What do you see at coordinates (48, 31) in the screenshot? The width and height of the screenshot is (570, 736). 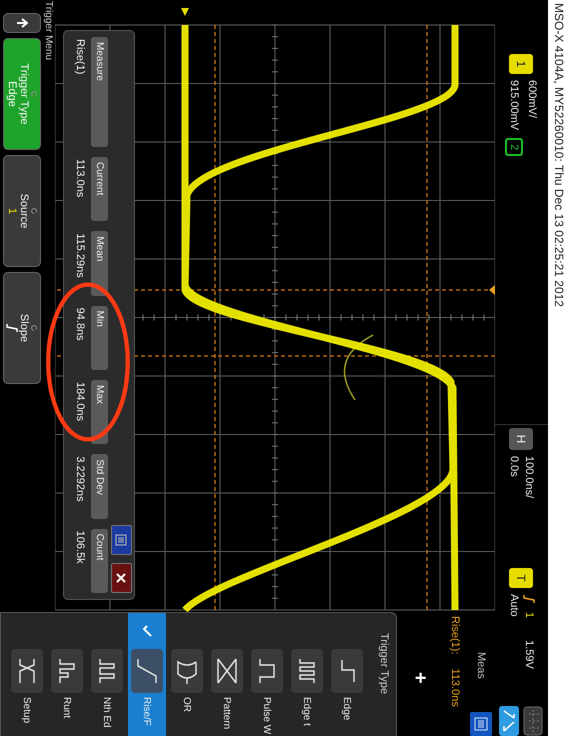 I see `menu-title: Trigger Menu` at bounding box center [48, 31].